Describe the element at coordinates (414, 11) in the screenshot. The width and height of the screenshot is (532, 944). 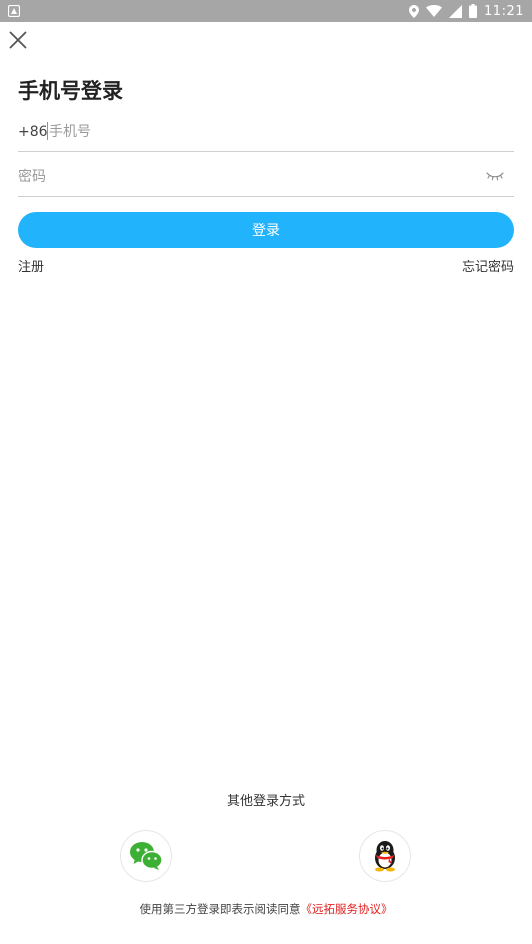
I see `location-icon` at that location.